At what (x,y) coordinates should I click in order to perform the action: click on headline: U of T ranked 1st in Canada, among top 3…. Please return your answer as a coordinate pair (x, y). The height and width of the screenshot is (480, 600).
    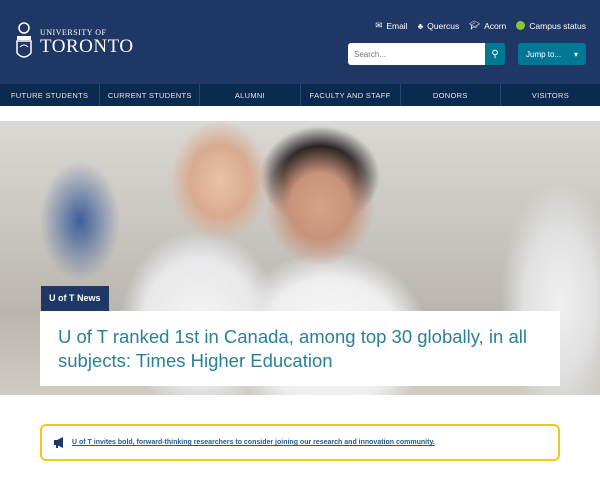
    Looking at the image, I should click on (300, 349).